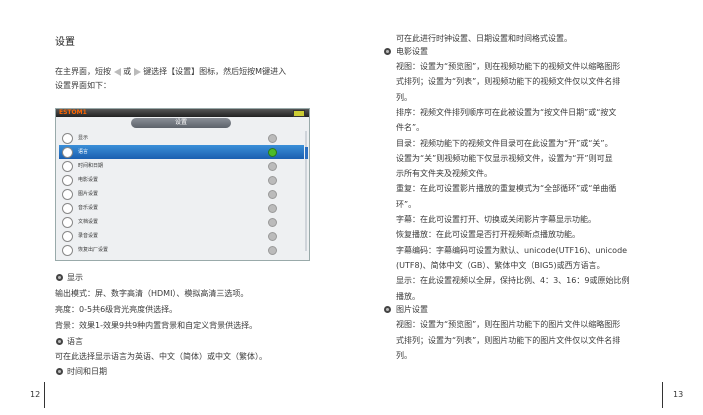 The height and width of the screenshot is (415, 703). I want to click on picture-text-line: 视图：设置为“预览图”，则在图片功能下的图片文件以缩略图形, so click(508, 324).